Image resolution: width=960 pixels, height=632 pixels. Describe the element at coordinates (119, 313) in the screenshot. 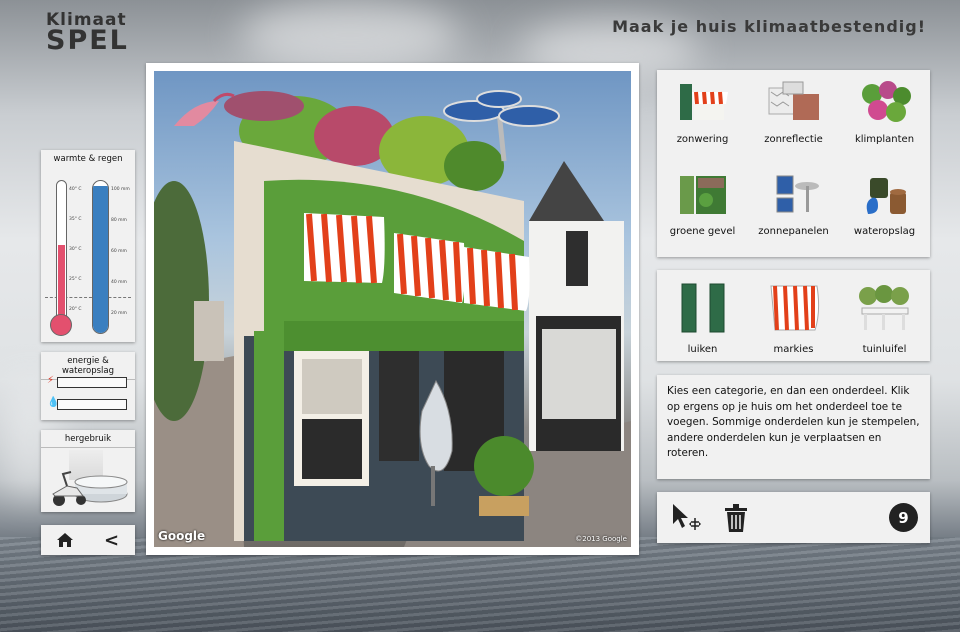

I see `rain-tick: 20 mm` at that location.